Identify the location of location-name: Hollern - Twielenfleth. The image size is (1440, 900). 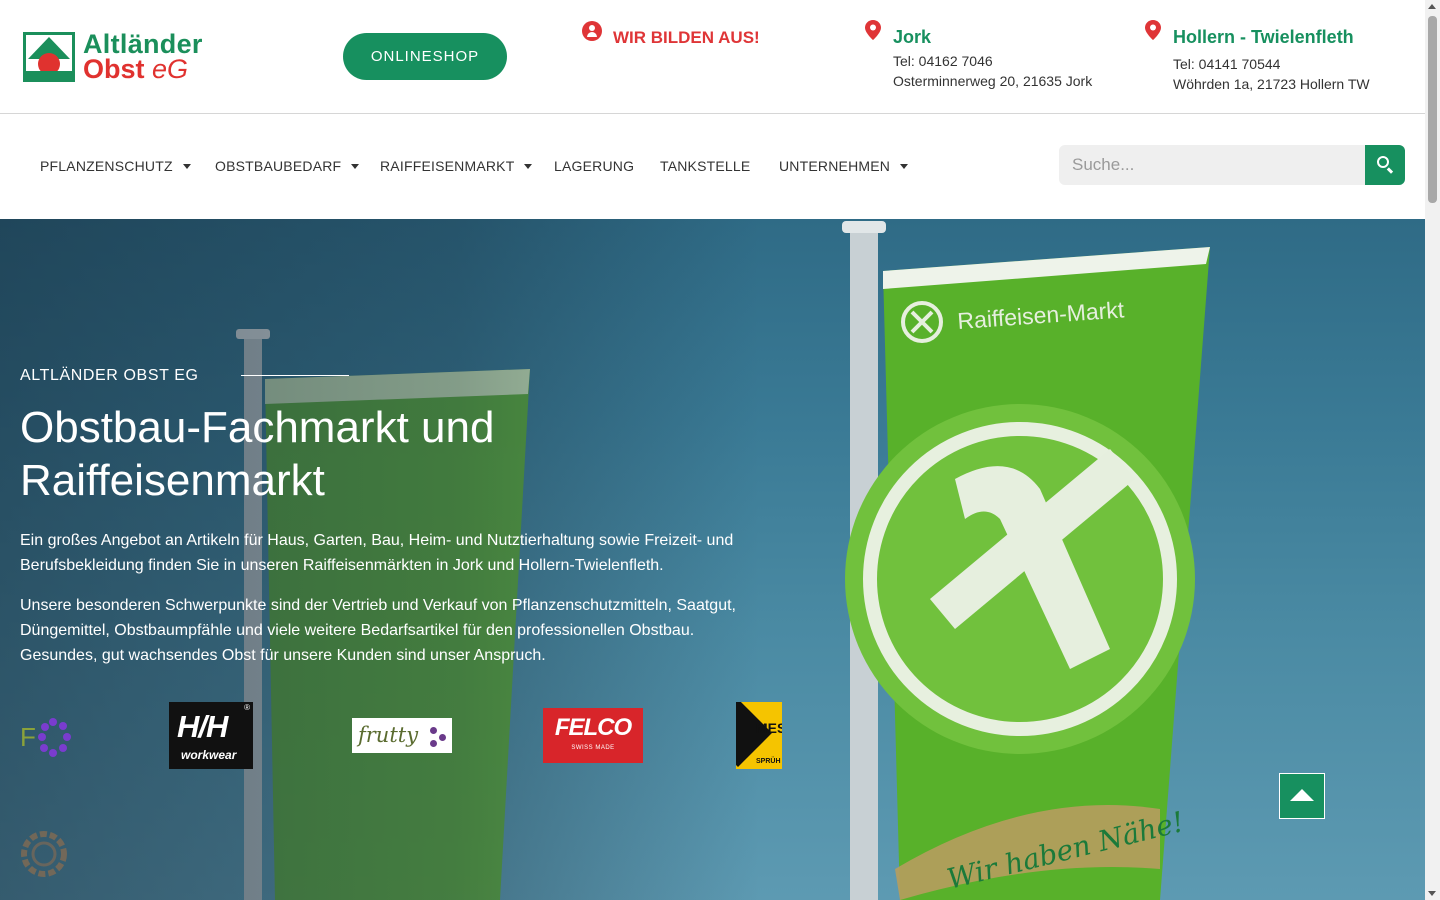
(1263, 37).